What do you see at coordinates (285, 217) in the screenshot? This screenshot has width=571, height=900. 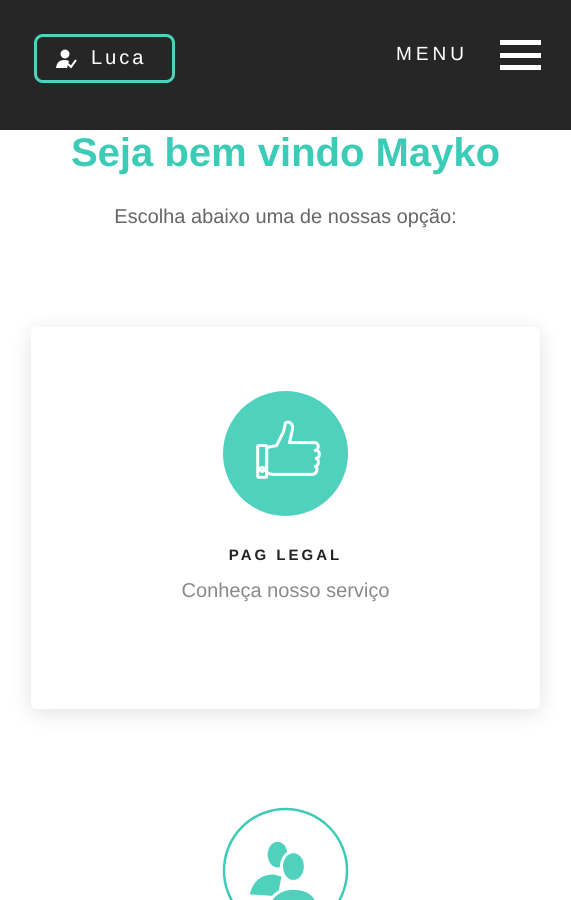 I see `welcome-subtitle: Escolha abaixo uma de nossas opção:` at bounding box center [285, 217].